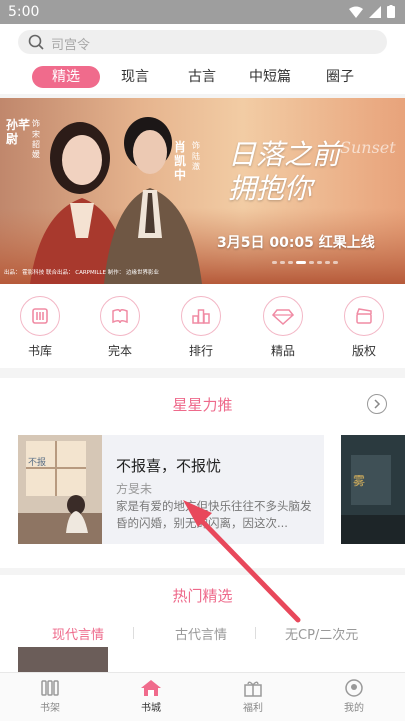  What do you see at coordinates (201, 316) in the screenshot?
I see `ranking-icon` at bounding box center [201, 316].